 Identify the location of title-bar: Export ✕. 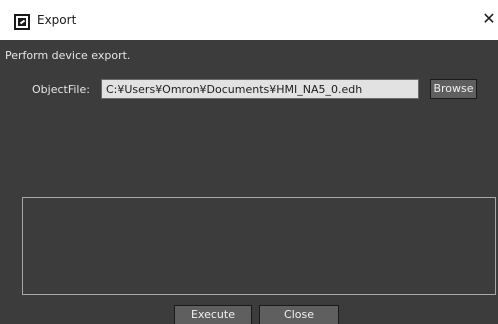
(249, 20).